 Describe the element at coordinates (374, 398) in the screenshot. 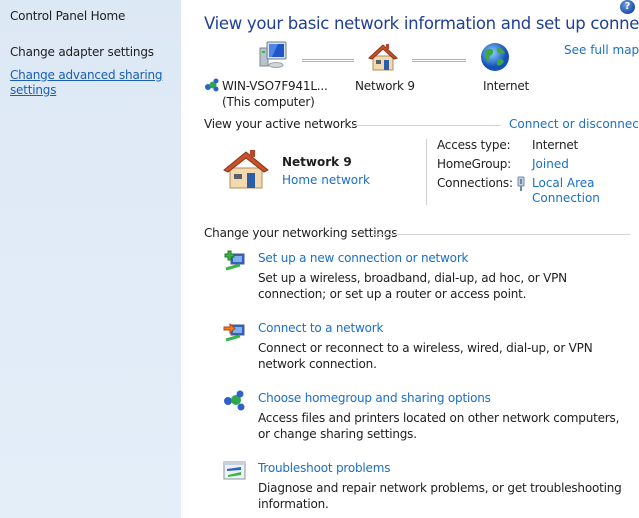

I see `task-homegroup-link: Choose homegroup and sharing options` at that location.